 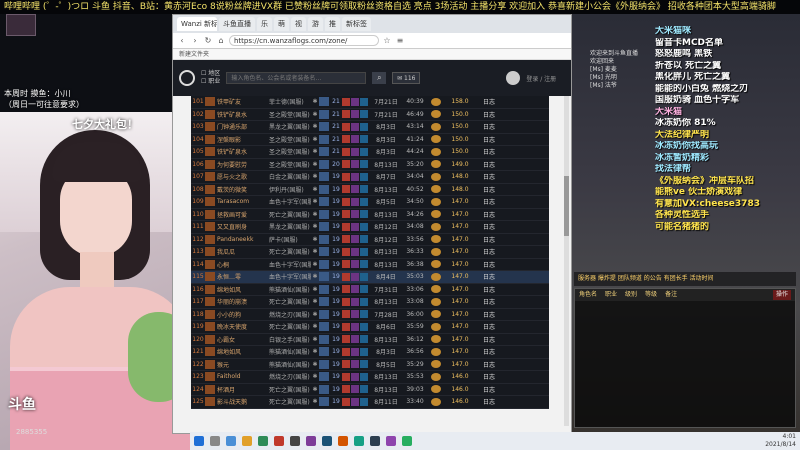 I want to click on folder-icon, so click(x=247, y=441).